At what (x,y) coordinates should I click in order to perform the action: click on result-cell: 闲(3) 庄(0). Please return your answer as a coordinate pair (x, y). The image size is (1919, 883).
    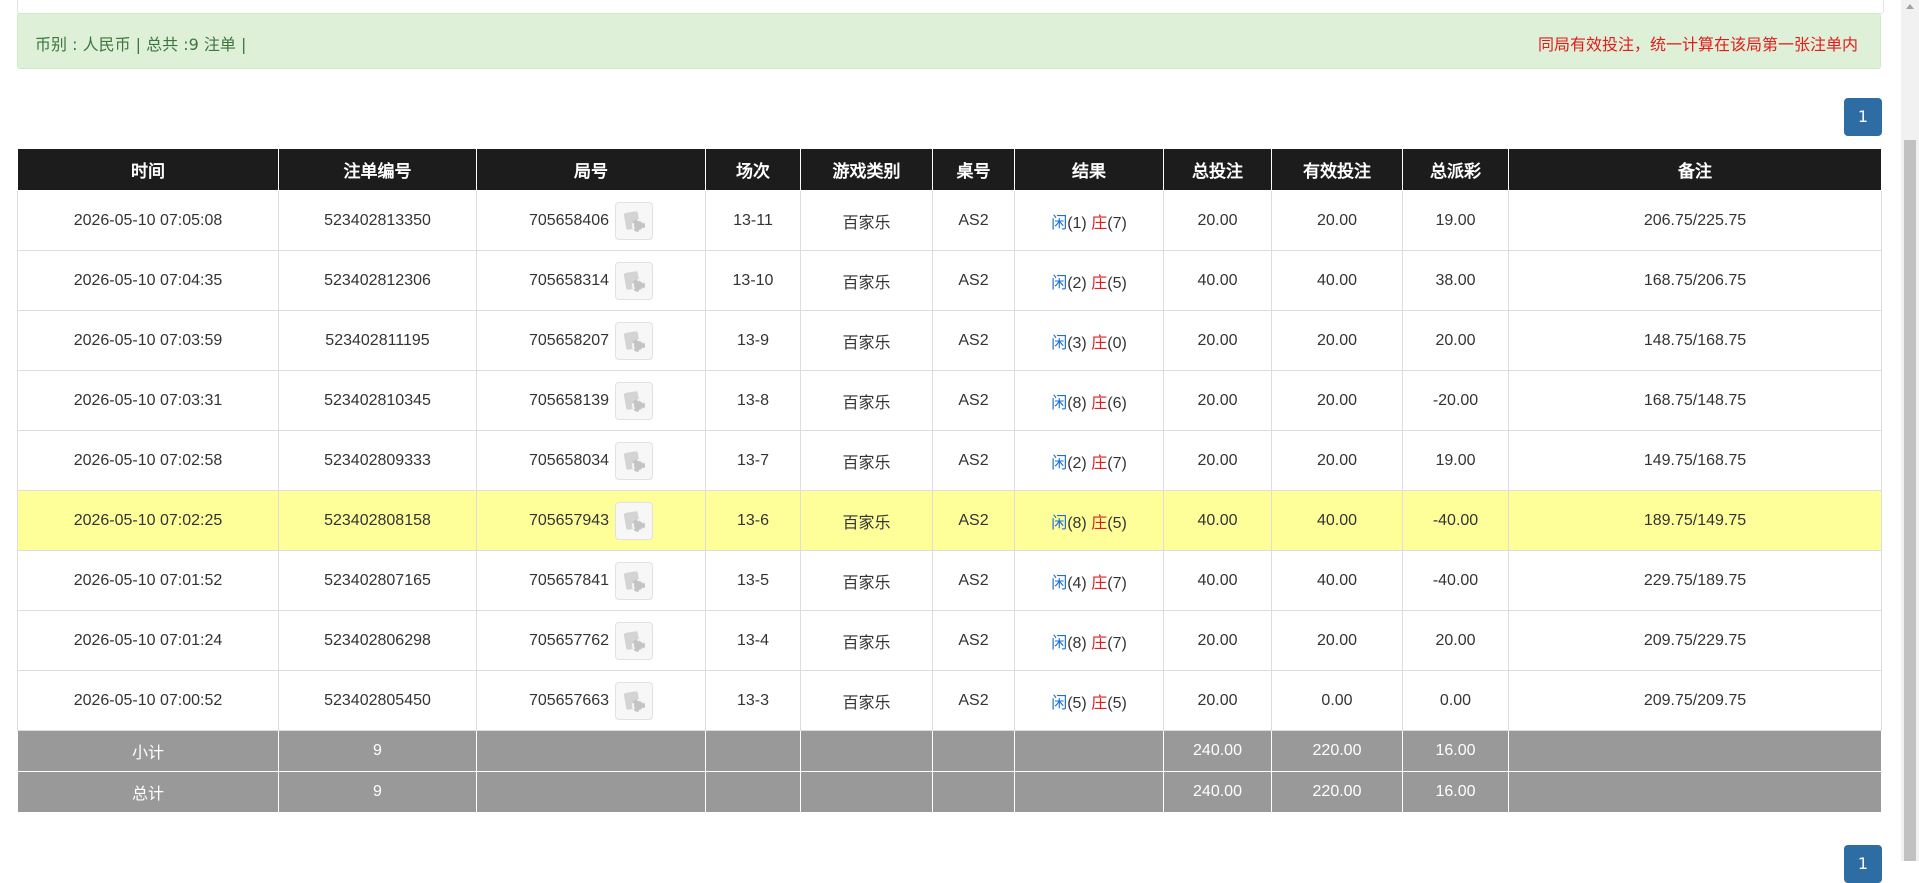
    Looking at the image, I should click on (1089, 340).